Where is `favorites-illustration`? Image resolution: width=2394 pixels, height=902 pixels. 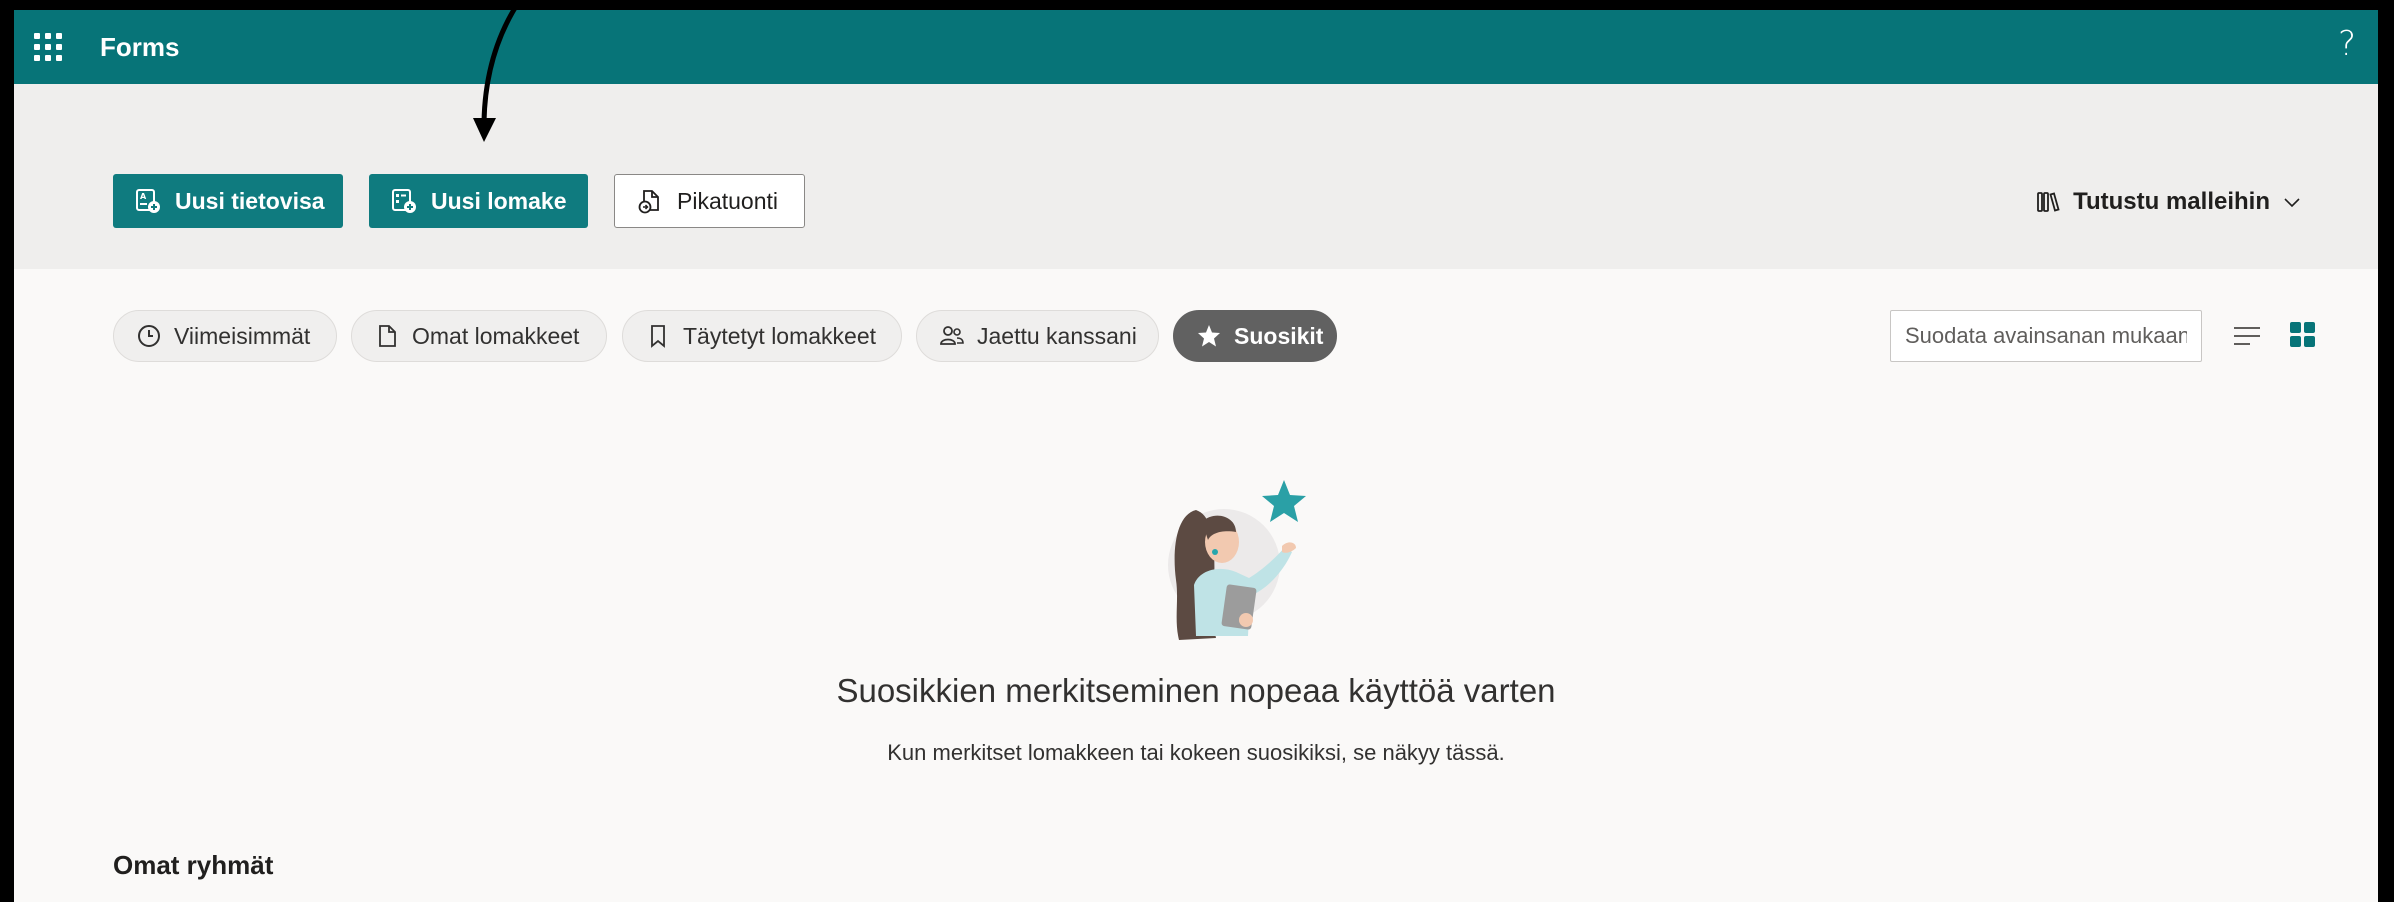
favorites-illustration is located at coordinates (1224, 555).